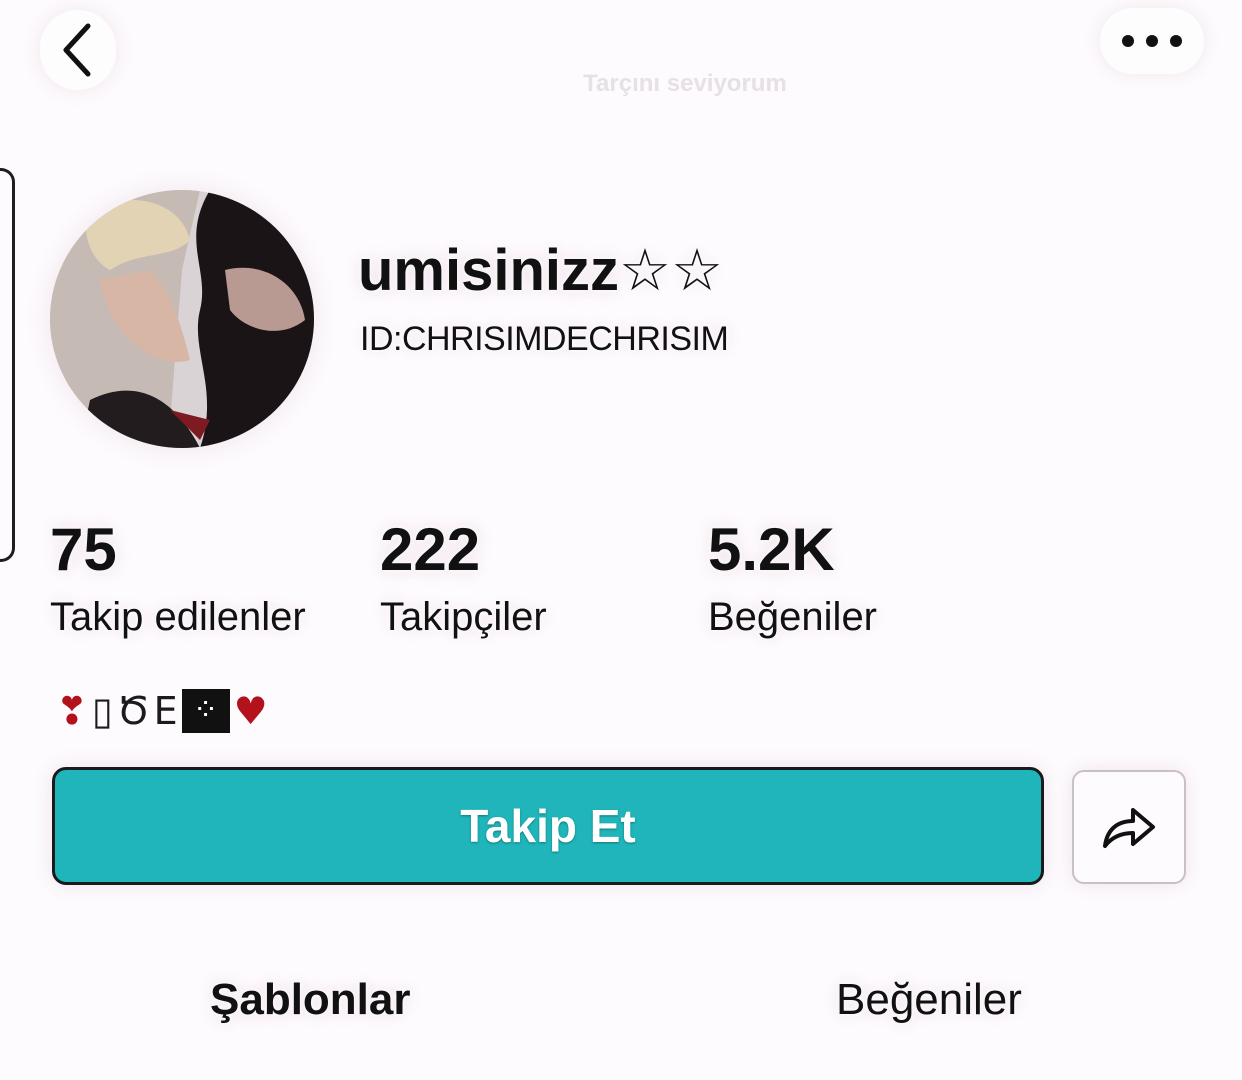  I want to click on profile-user-id: ID:CHRISIMDECHRISIM, so click(544, 339).